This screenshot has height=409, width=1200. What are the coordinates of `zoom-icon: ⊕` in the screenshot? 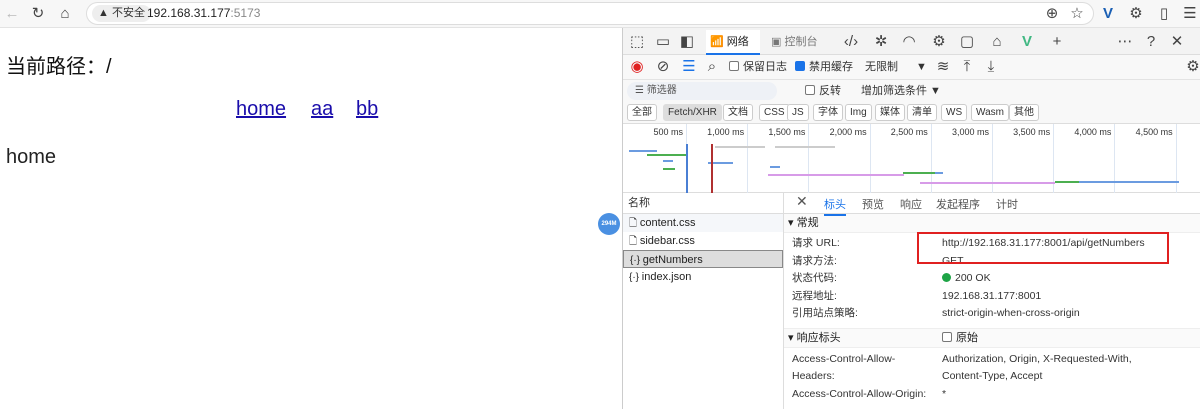 It's located at (1052, 14).